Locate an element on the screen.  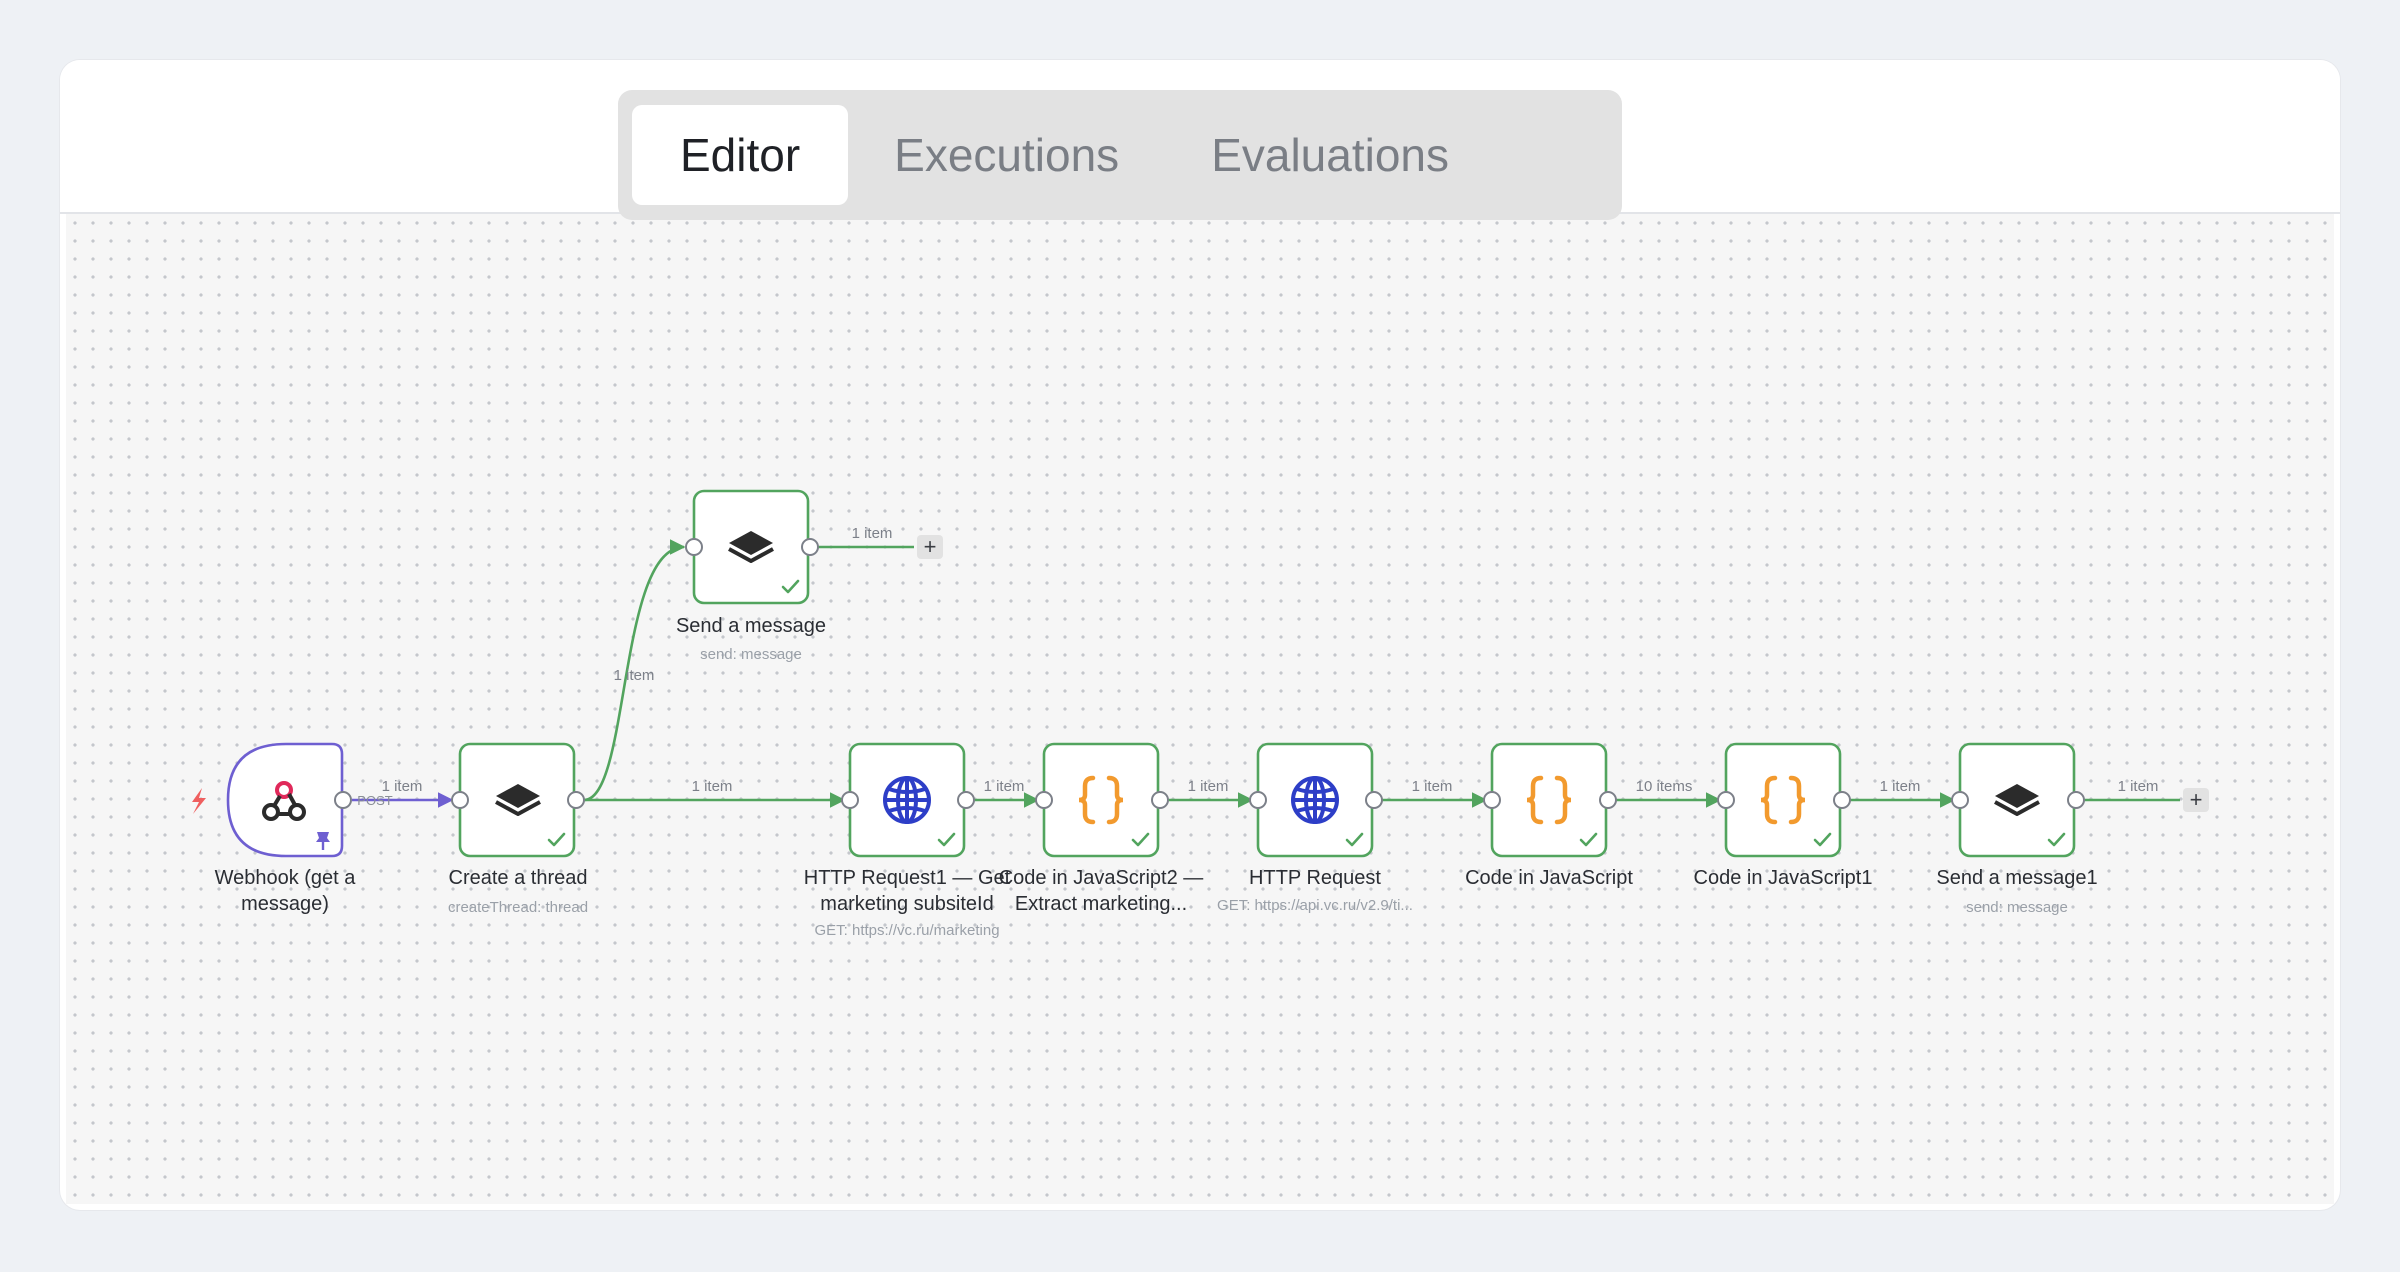
edge-http-code: 1 item is located at coordinates (1433, 793).